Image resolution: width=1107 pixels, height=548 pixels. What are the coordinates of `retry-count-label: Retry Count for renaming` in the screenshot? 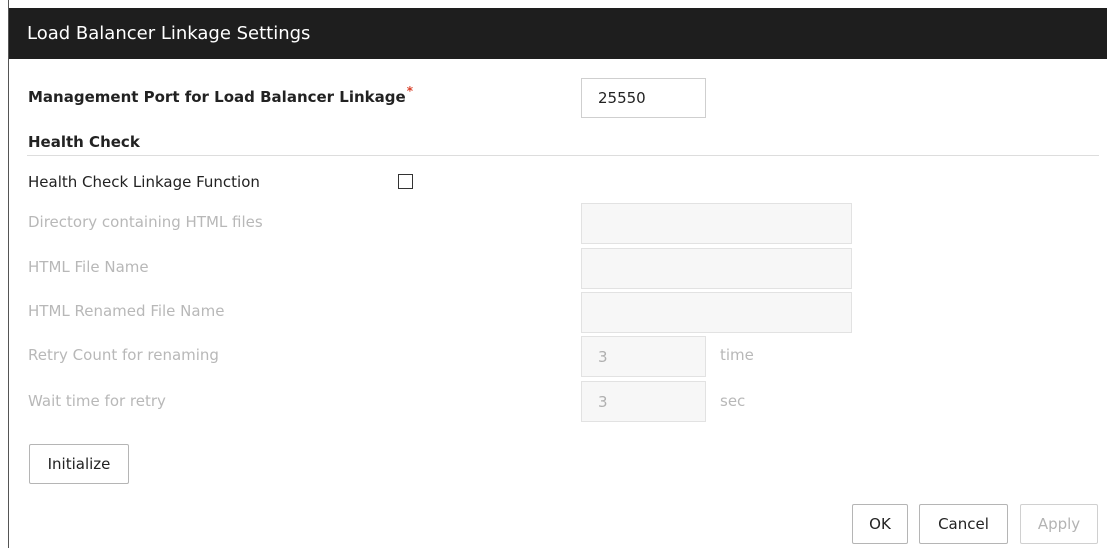 It's located at (123, 355).